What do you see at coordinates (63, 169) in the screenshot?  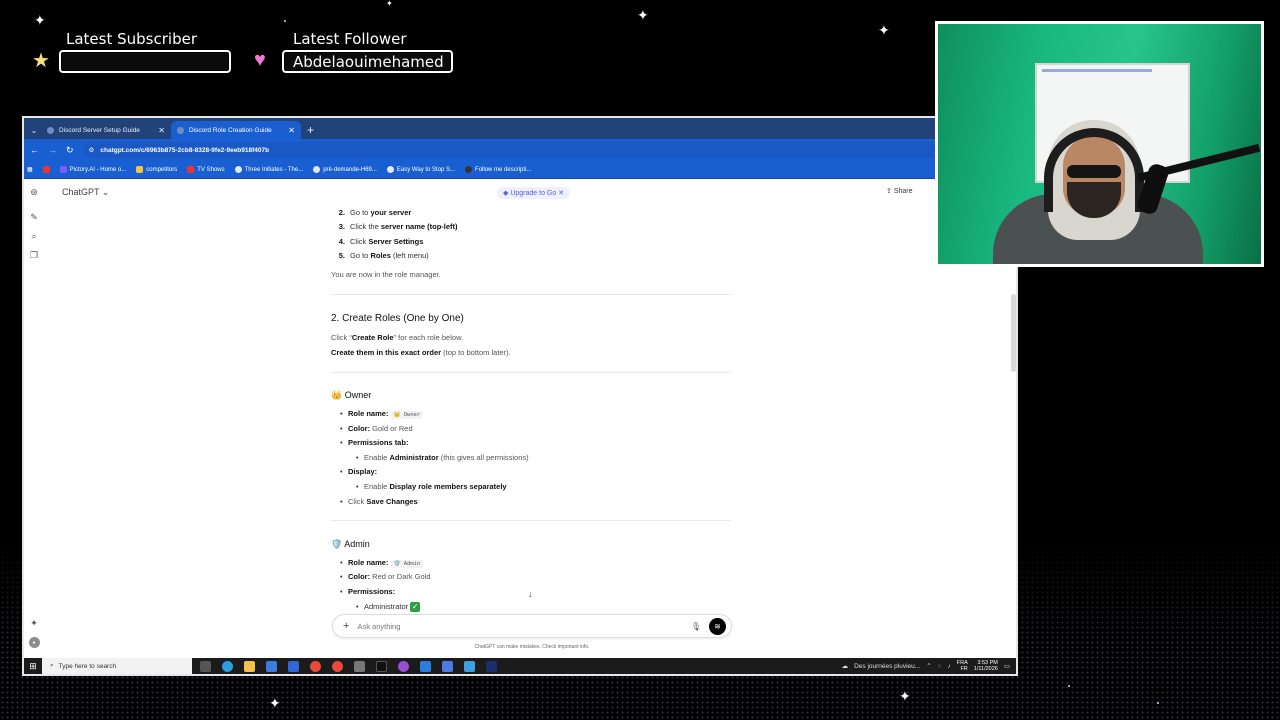 I see `pictory-icon` at bounding box center [63, 169].